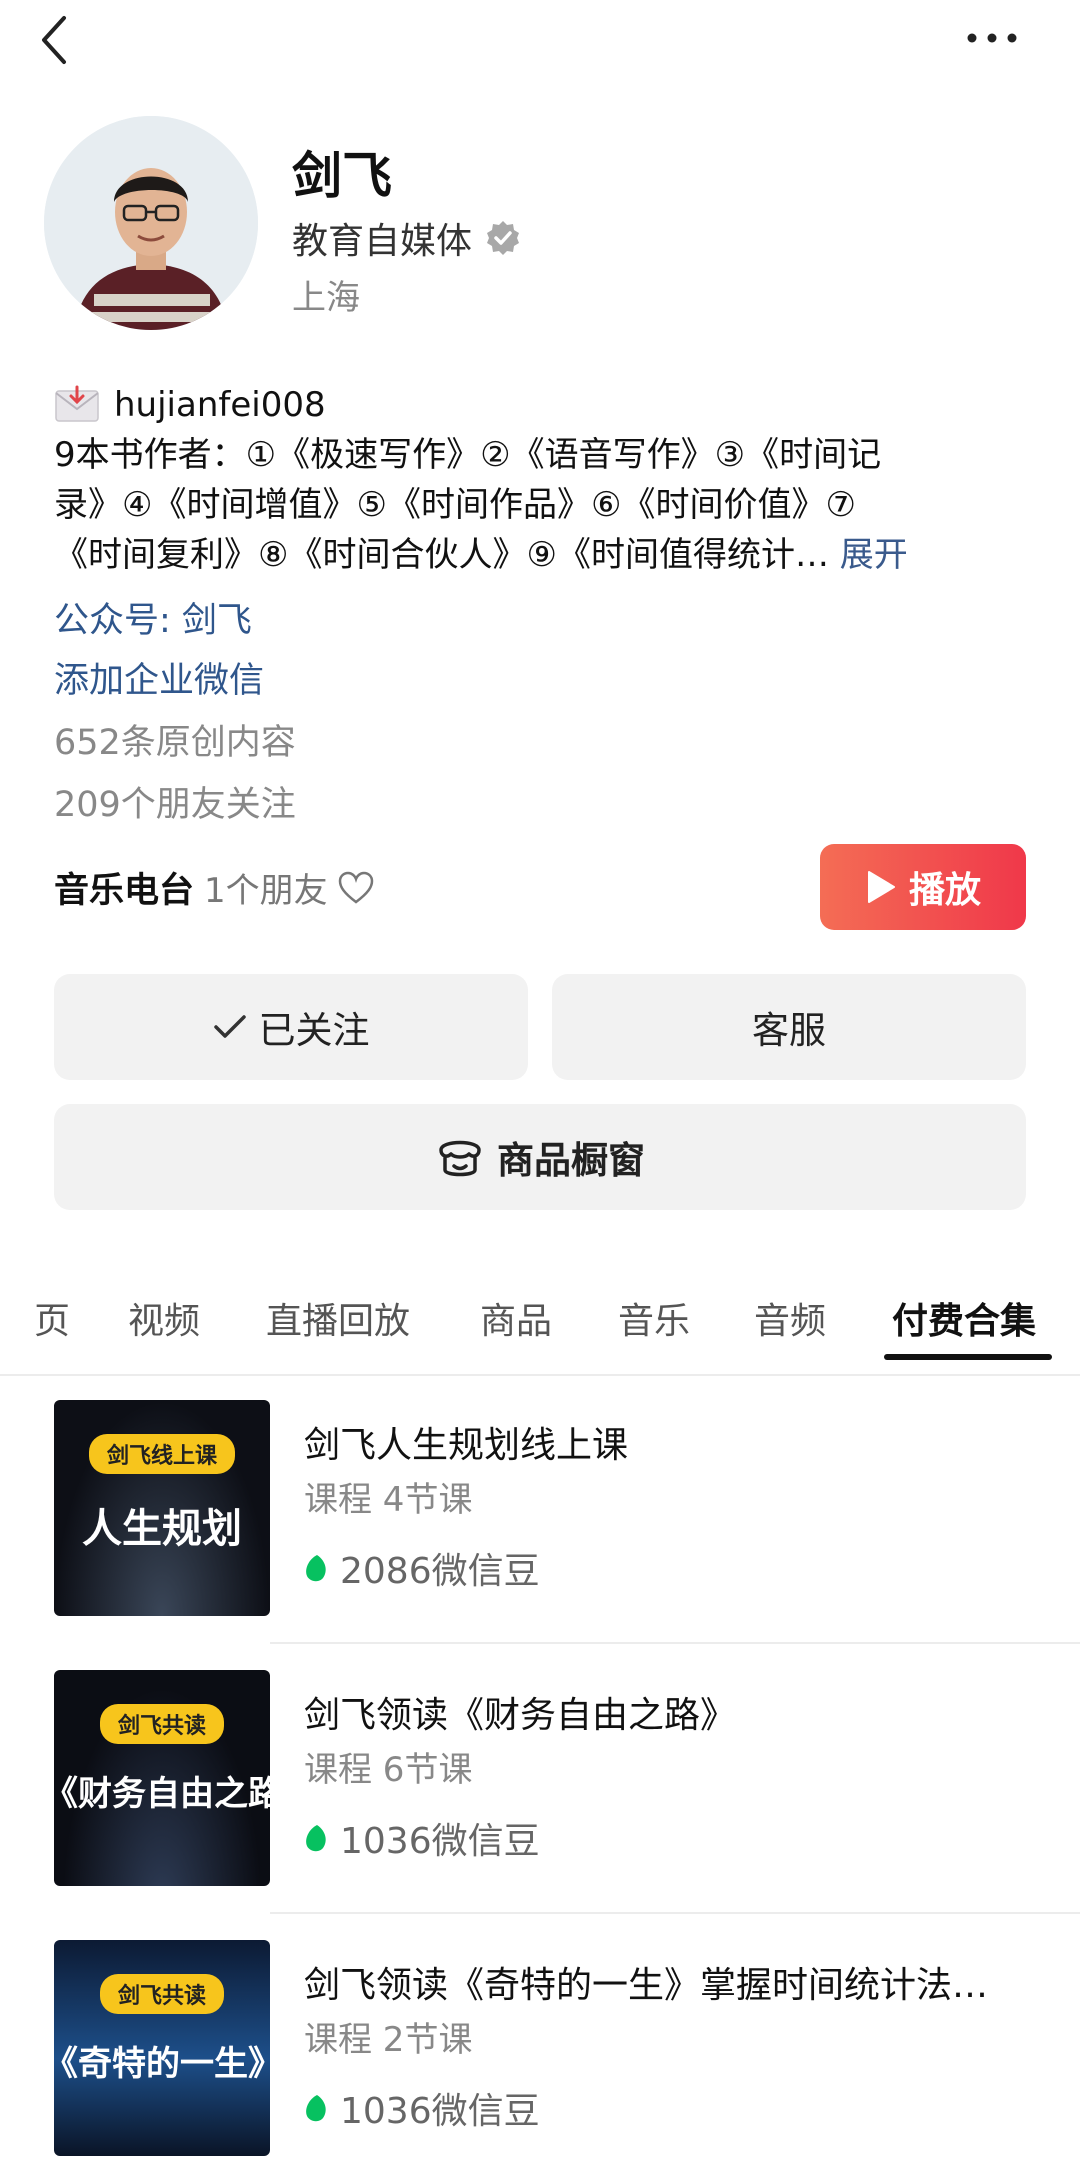  What do you see at coordinates (503, 238) in the screenshot?
I see `verified-badge-icon` at bounding box center [503, 238].